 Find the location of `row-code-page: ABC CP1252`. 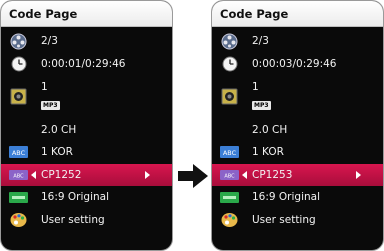

row-code-page: ABC CP1252 is located at coordinates (86, 174).